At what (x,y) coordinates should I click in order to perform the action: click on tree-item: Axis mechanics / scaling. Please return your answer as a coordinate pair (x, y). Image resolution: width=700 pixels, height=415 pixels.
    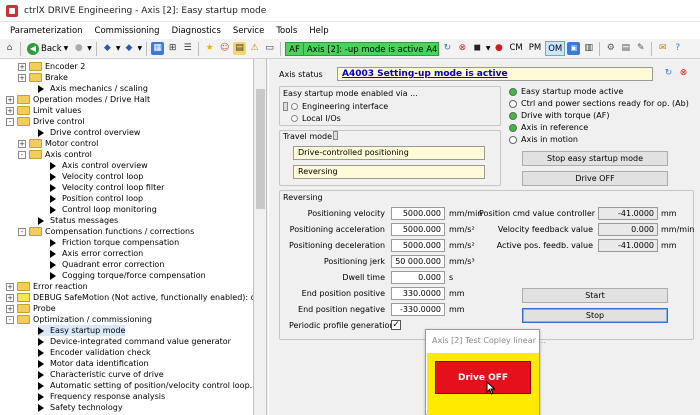
    Looking at the image, I should click on (93, 88).